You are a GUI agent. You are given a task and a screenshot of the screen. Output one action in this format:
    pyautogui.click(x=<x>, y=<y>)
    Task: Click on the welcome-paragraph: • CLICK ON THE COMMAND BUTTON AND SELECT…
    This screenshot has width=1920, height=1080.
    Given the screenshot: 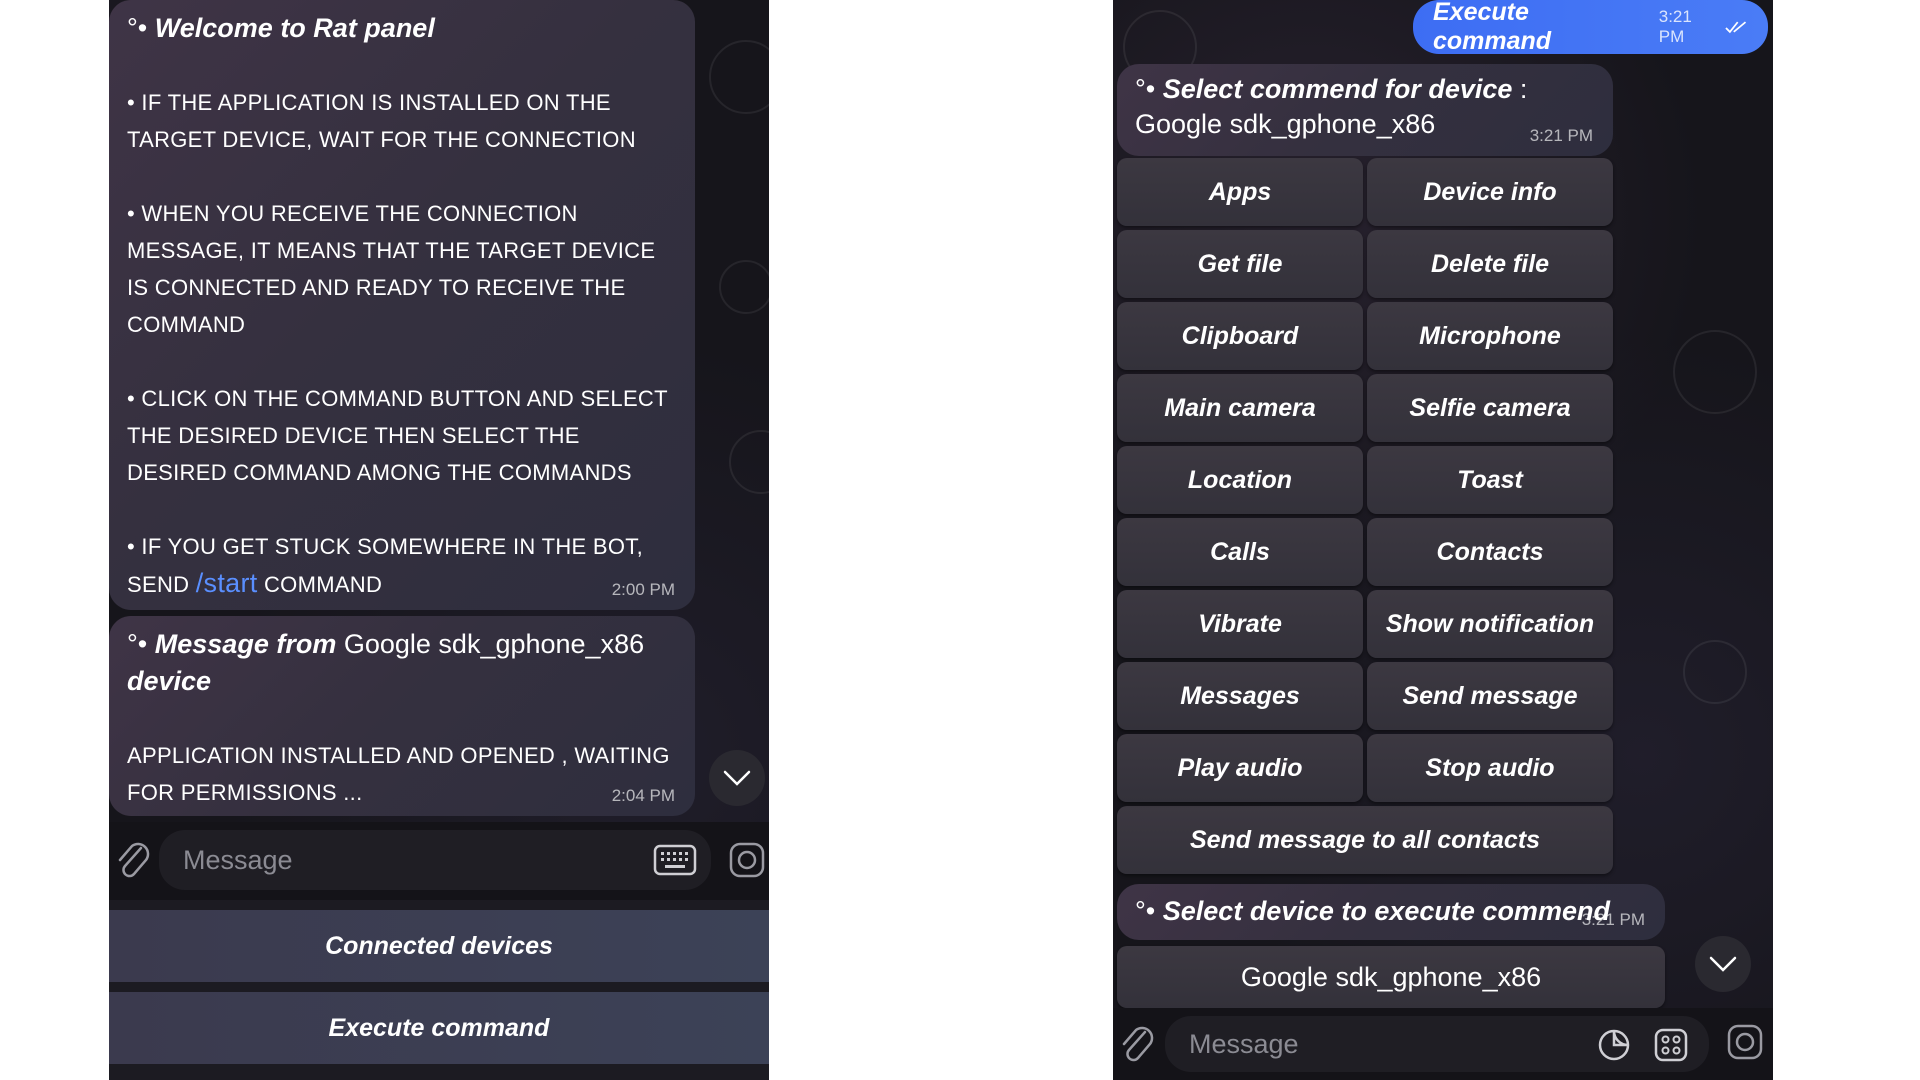 What is the action you would take?
    pyautogui.click(x=397, y=435)
    